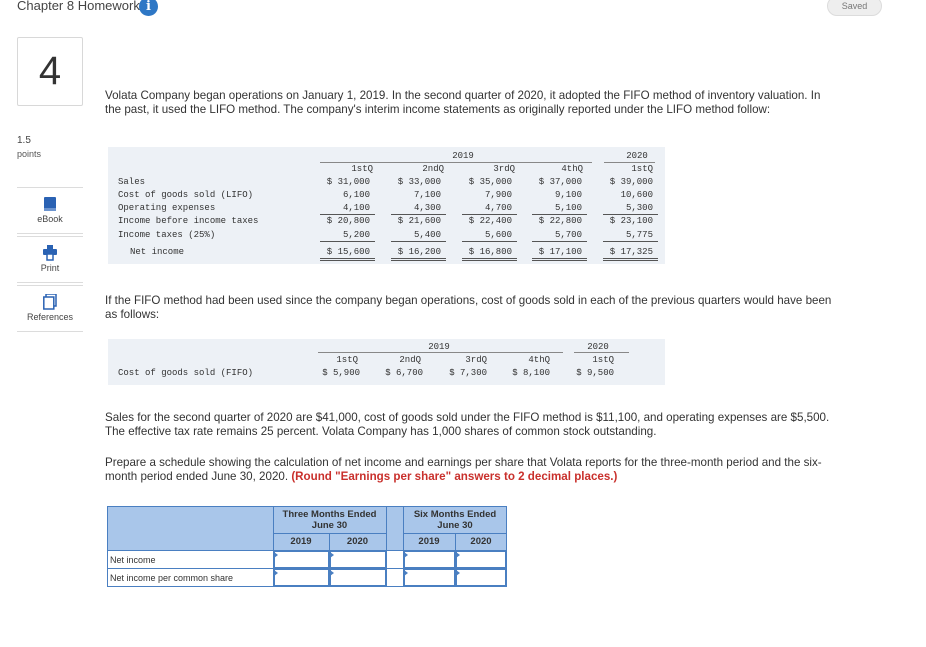 Image resolution: width=926 pixels, height=647 pixels. What do you see at coordinates (490, 252) in the screenshot?
I see `table-cell: $ 16,800` at bounding box center [490, 252].